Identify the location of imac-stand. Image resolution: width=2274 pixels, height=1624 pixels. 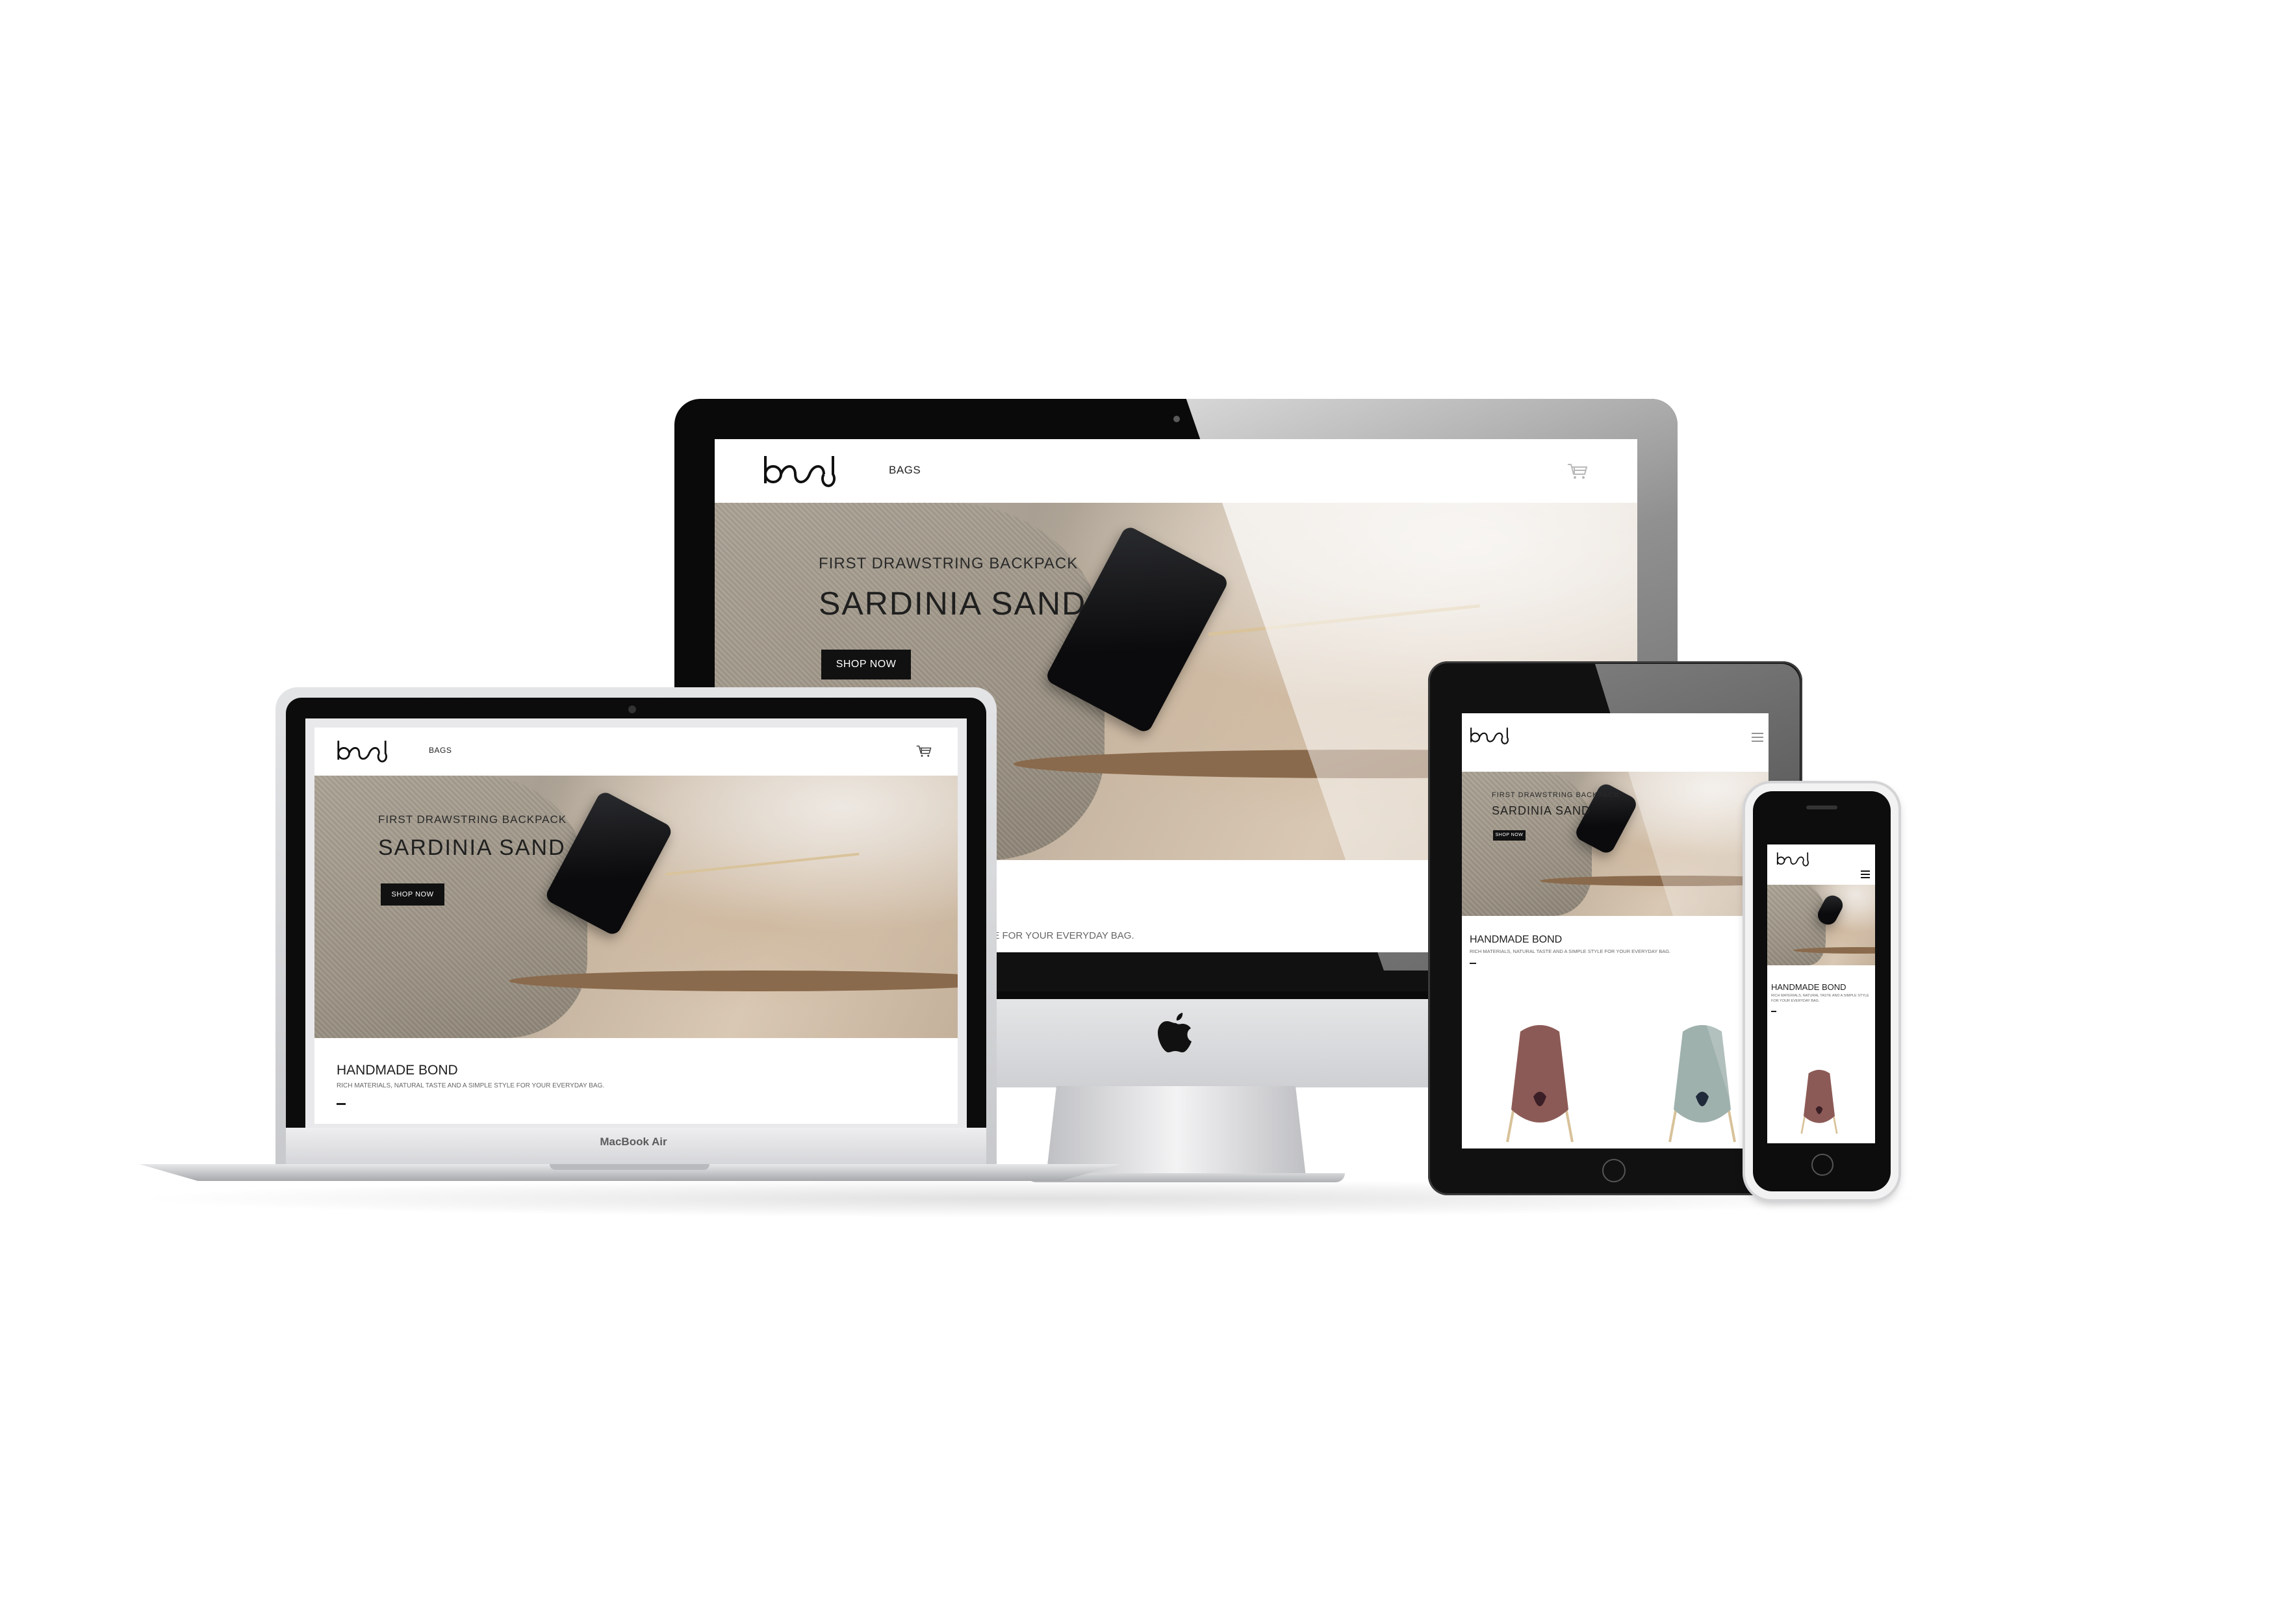
(1176, 1131).